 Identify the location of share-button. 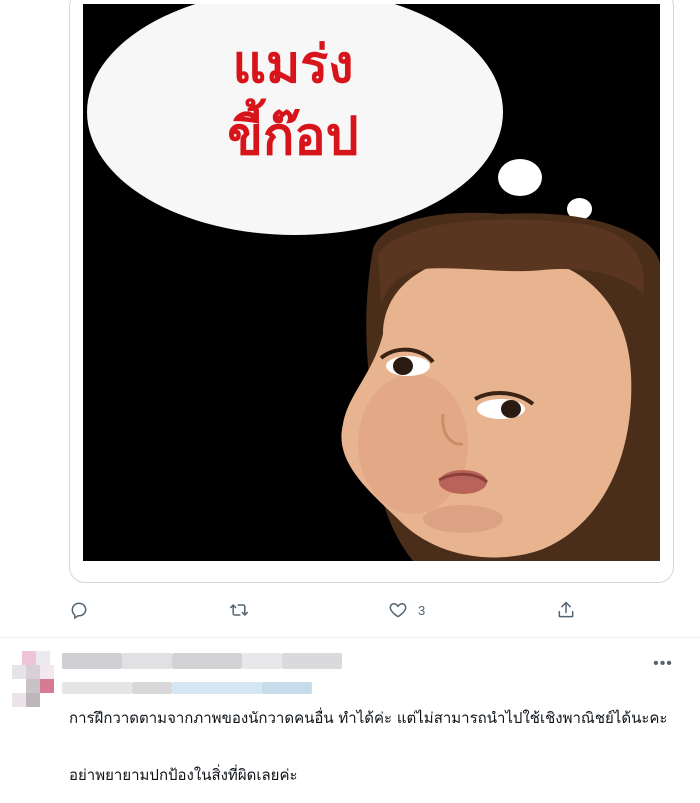
(566, 610).